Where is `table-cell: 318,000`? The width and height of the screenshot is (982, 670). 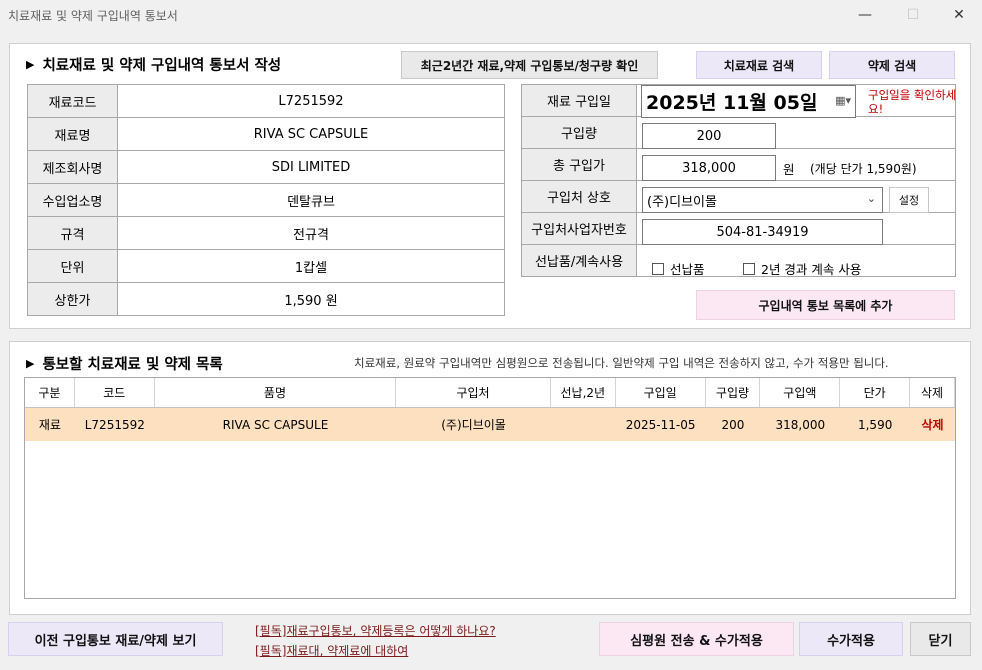 table-cell: 318,000 is located at coordinates (800, 424).